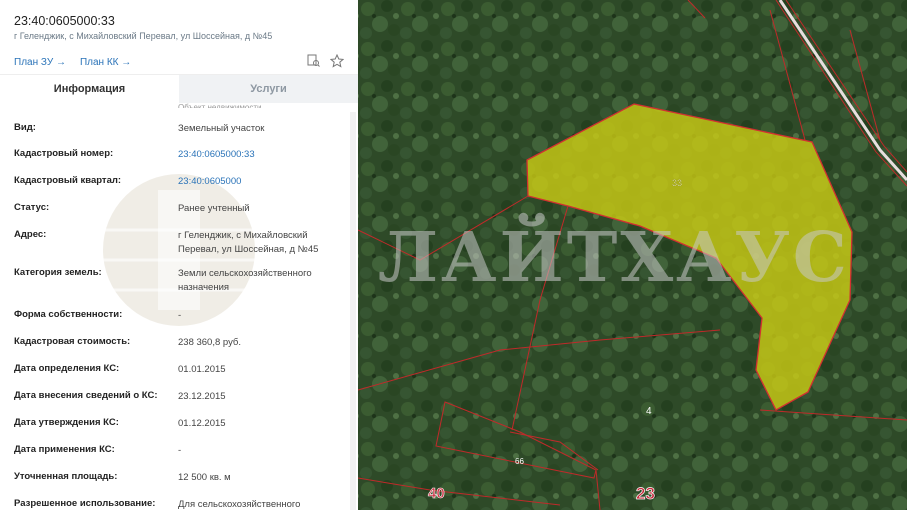 The width and height of the screenshot is (907, 510). Describe the element at coordinates (268, 89) in the screenshot. I see `tab-services: Услуги` at that location.